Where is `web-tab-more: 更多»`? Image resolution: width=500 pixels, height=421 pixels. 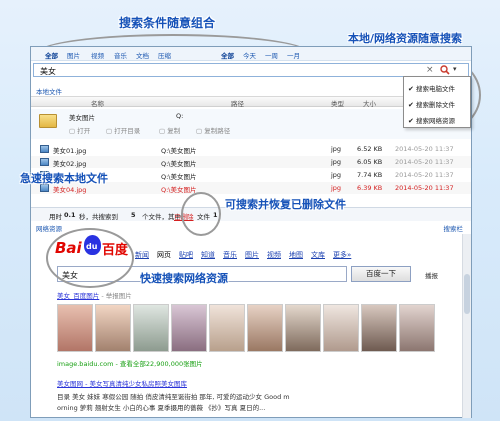
web-tab-more: 更多» is located at coordinates (342, 255).